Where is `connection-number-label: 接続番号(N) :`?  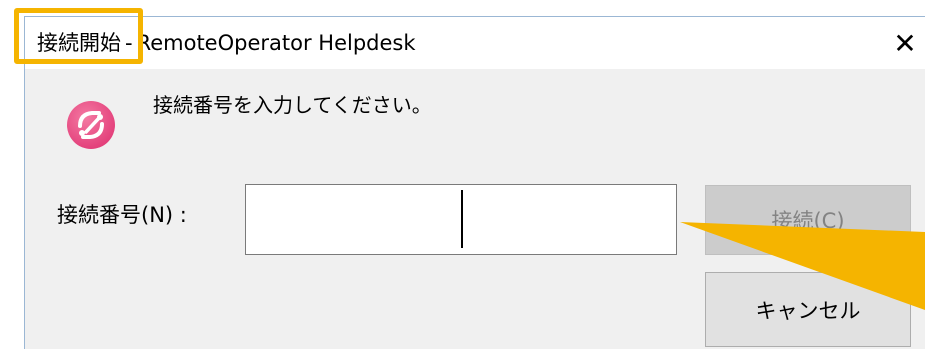
connection-number-label: 接続番号(N) : is located at coordinates (122, 215).